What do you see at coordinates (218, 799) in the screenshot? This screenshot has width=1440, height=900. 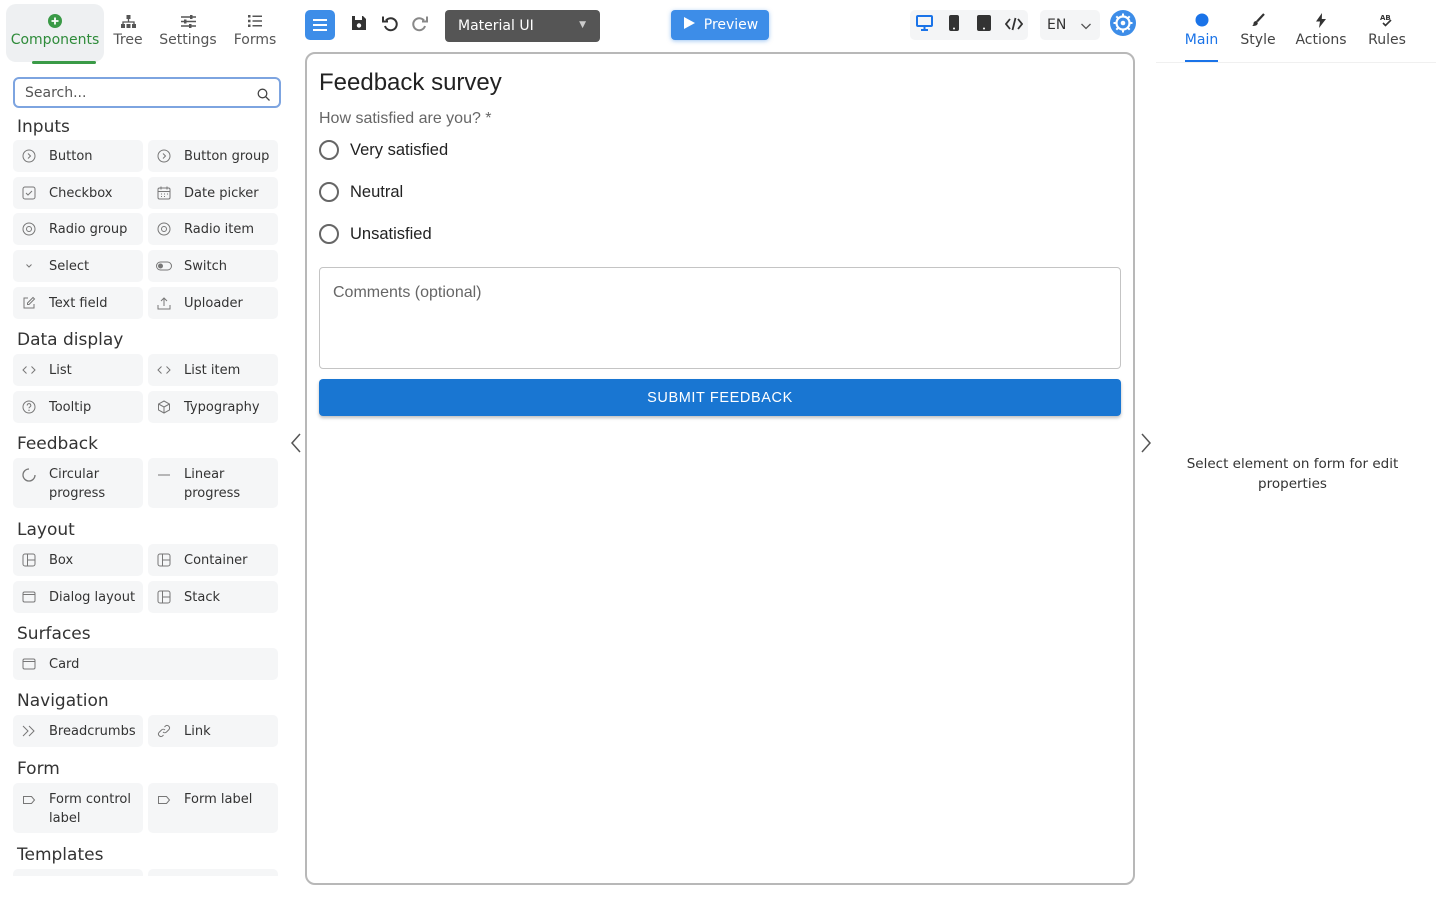 I see `component-label: Form label` at bounding box center [218, 799].